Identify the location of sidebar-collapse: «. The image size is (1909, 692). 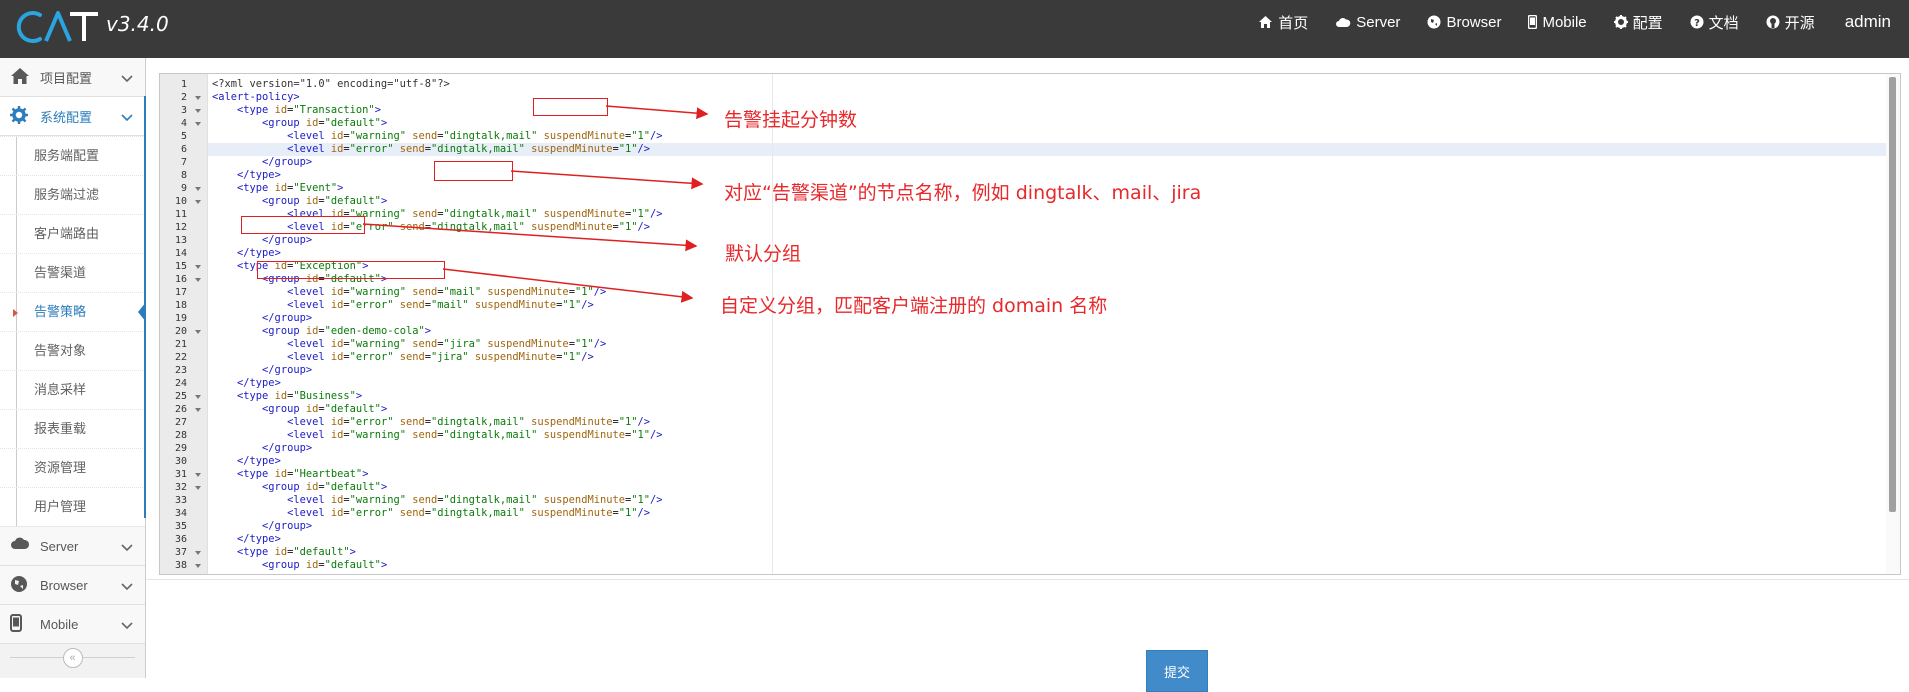
(72, 658).